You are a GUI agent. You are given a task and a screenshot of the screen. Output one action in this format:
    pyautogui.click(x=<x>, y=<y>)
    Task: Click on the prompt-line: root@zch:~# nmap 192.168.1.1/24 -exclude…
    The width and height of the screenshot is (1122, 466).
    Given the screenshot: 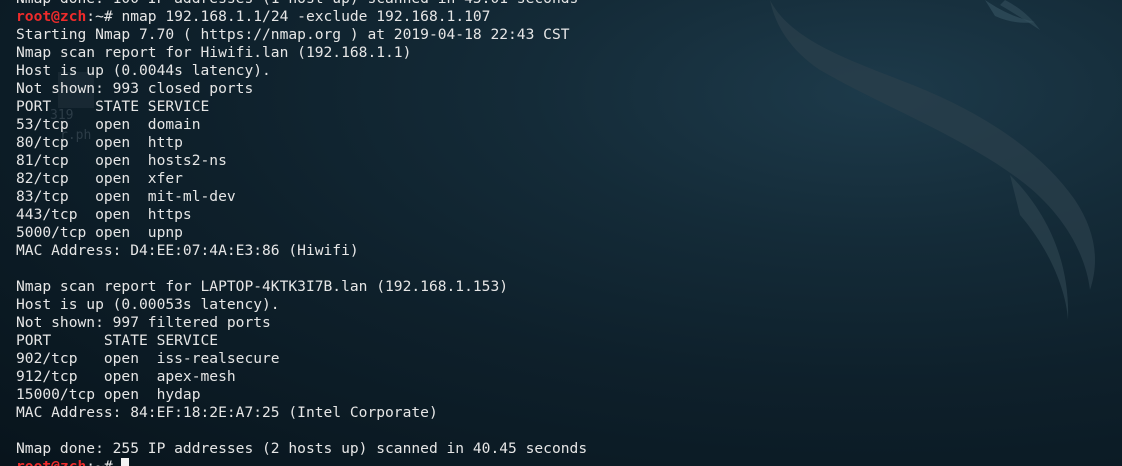 What is the action you would take?
    pyautogui.click(x=561, y=17)
    